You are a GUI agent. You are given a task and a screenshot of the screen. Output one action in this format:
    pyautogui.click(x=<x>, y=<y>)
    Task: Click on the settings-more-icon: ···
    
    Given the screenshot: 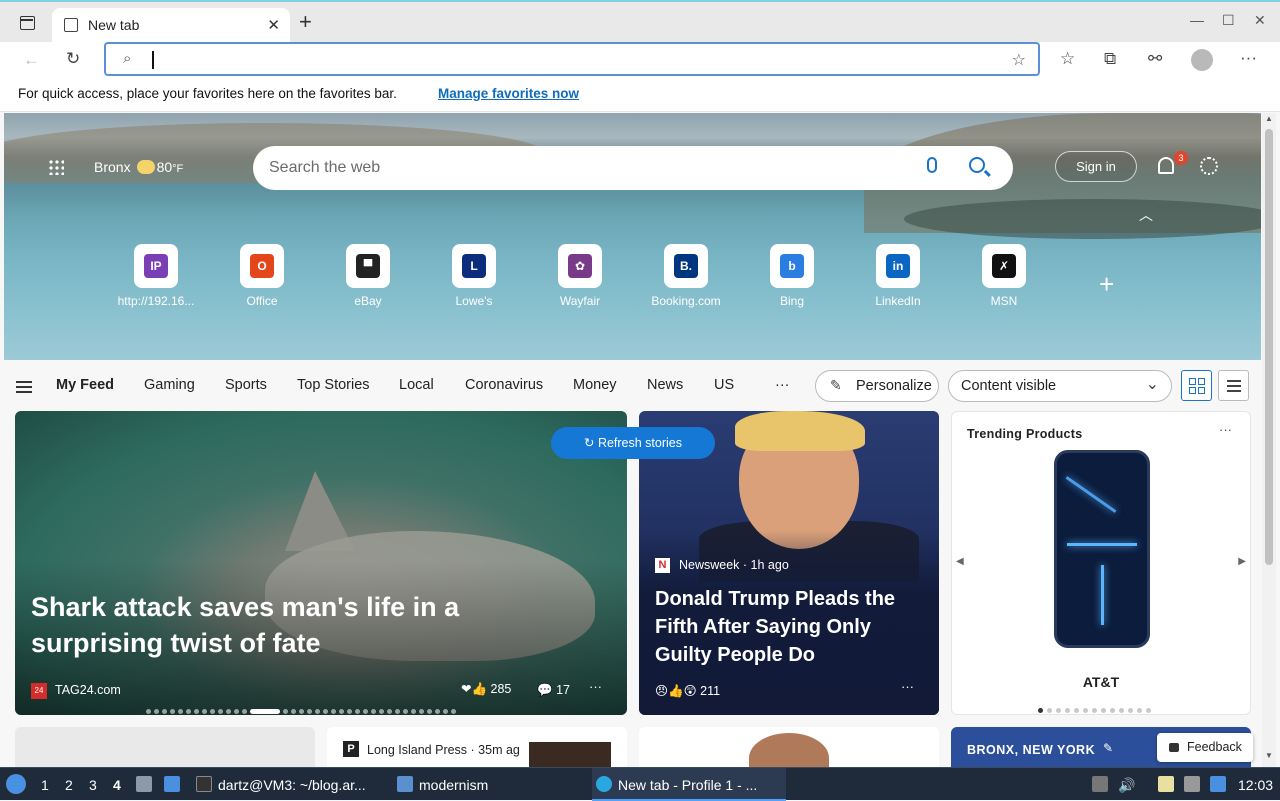 What is the action you would take?
    pyautogui.click(x=1248, y=58)
    